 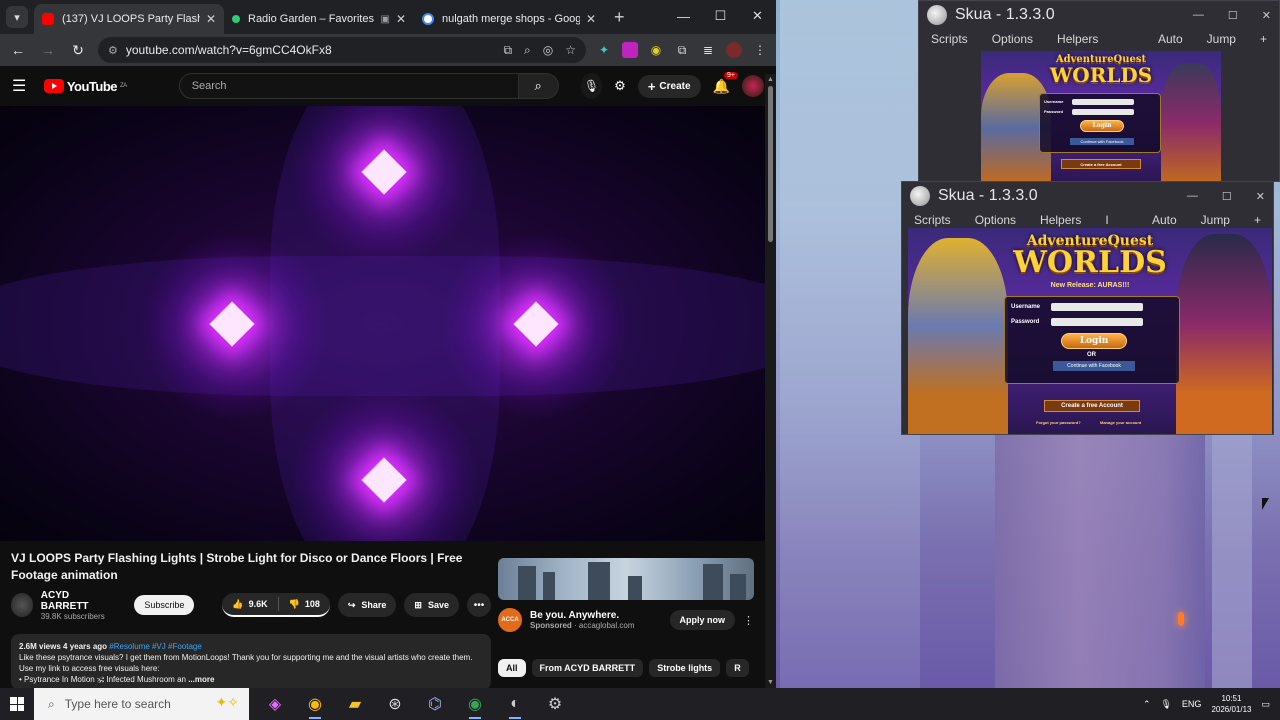 I want to click on extension-icon, so click(x=630, y=50).